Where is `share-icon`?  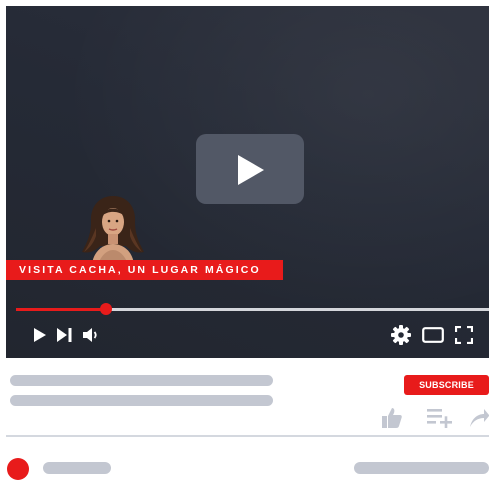 share-icon is located at coordinates (479, 418).